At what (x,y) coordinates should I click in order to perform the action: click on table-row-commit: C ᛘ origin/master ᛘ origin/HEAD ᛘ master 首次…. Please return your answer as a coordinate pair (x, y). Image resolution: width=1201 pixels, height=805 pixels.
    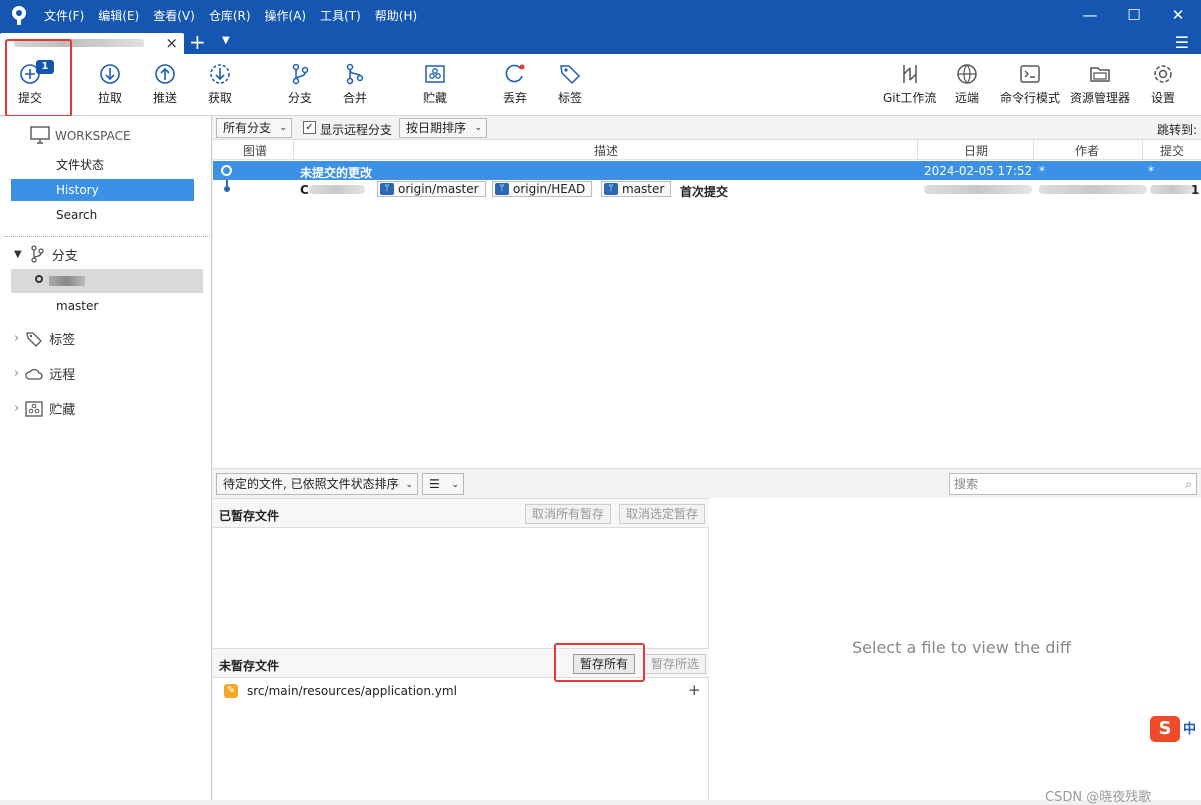
    Looking at the image, I should click on (707, 189).